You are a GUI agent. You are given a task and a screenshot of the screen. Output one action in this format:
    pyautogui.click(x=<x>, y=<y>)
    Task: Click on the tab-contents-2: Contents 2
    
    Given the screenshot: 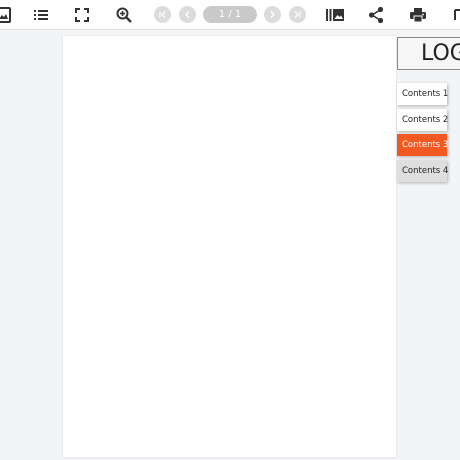 What is the action you would take?
    pyautogui.click(x=422, y=119)
    